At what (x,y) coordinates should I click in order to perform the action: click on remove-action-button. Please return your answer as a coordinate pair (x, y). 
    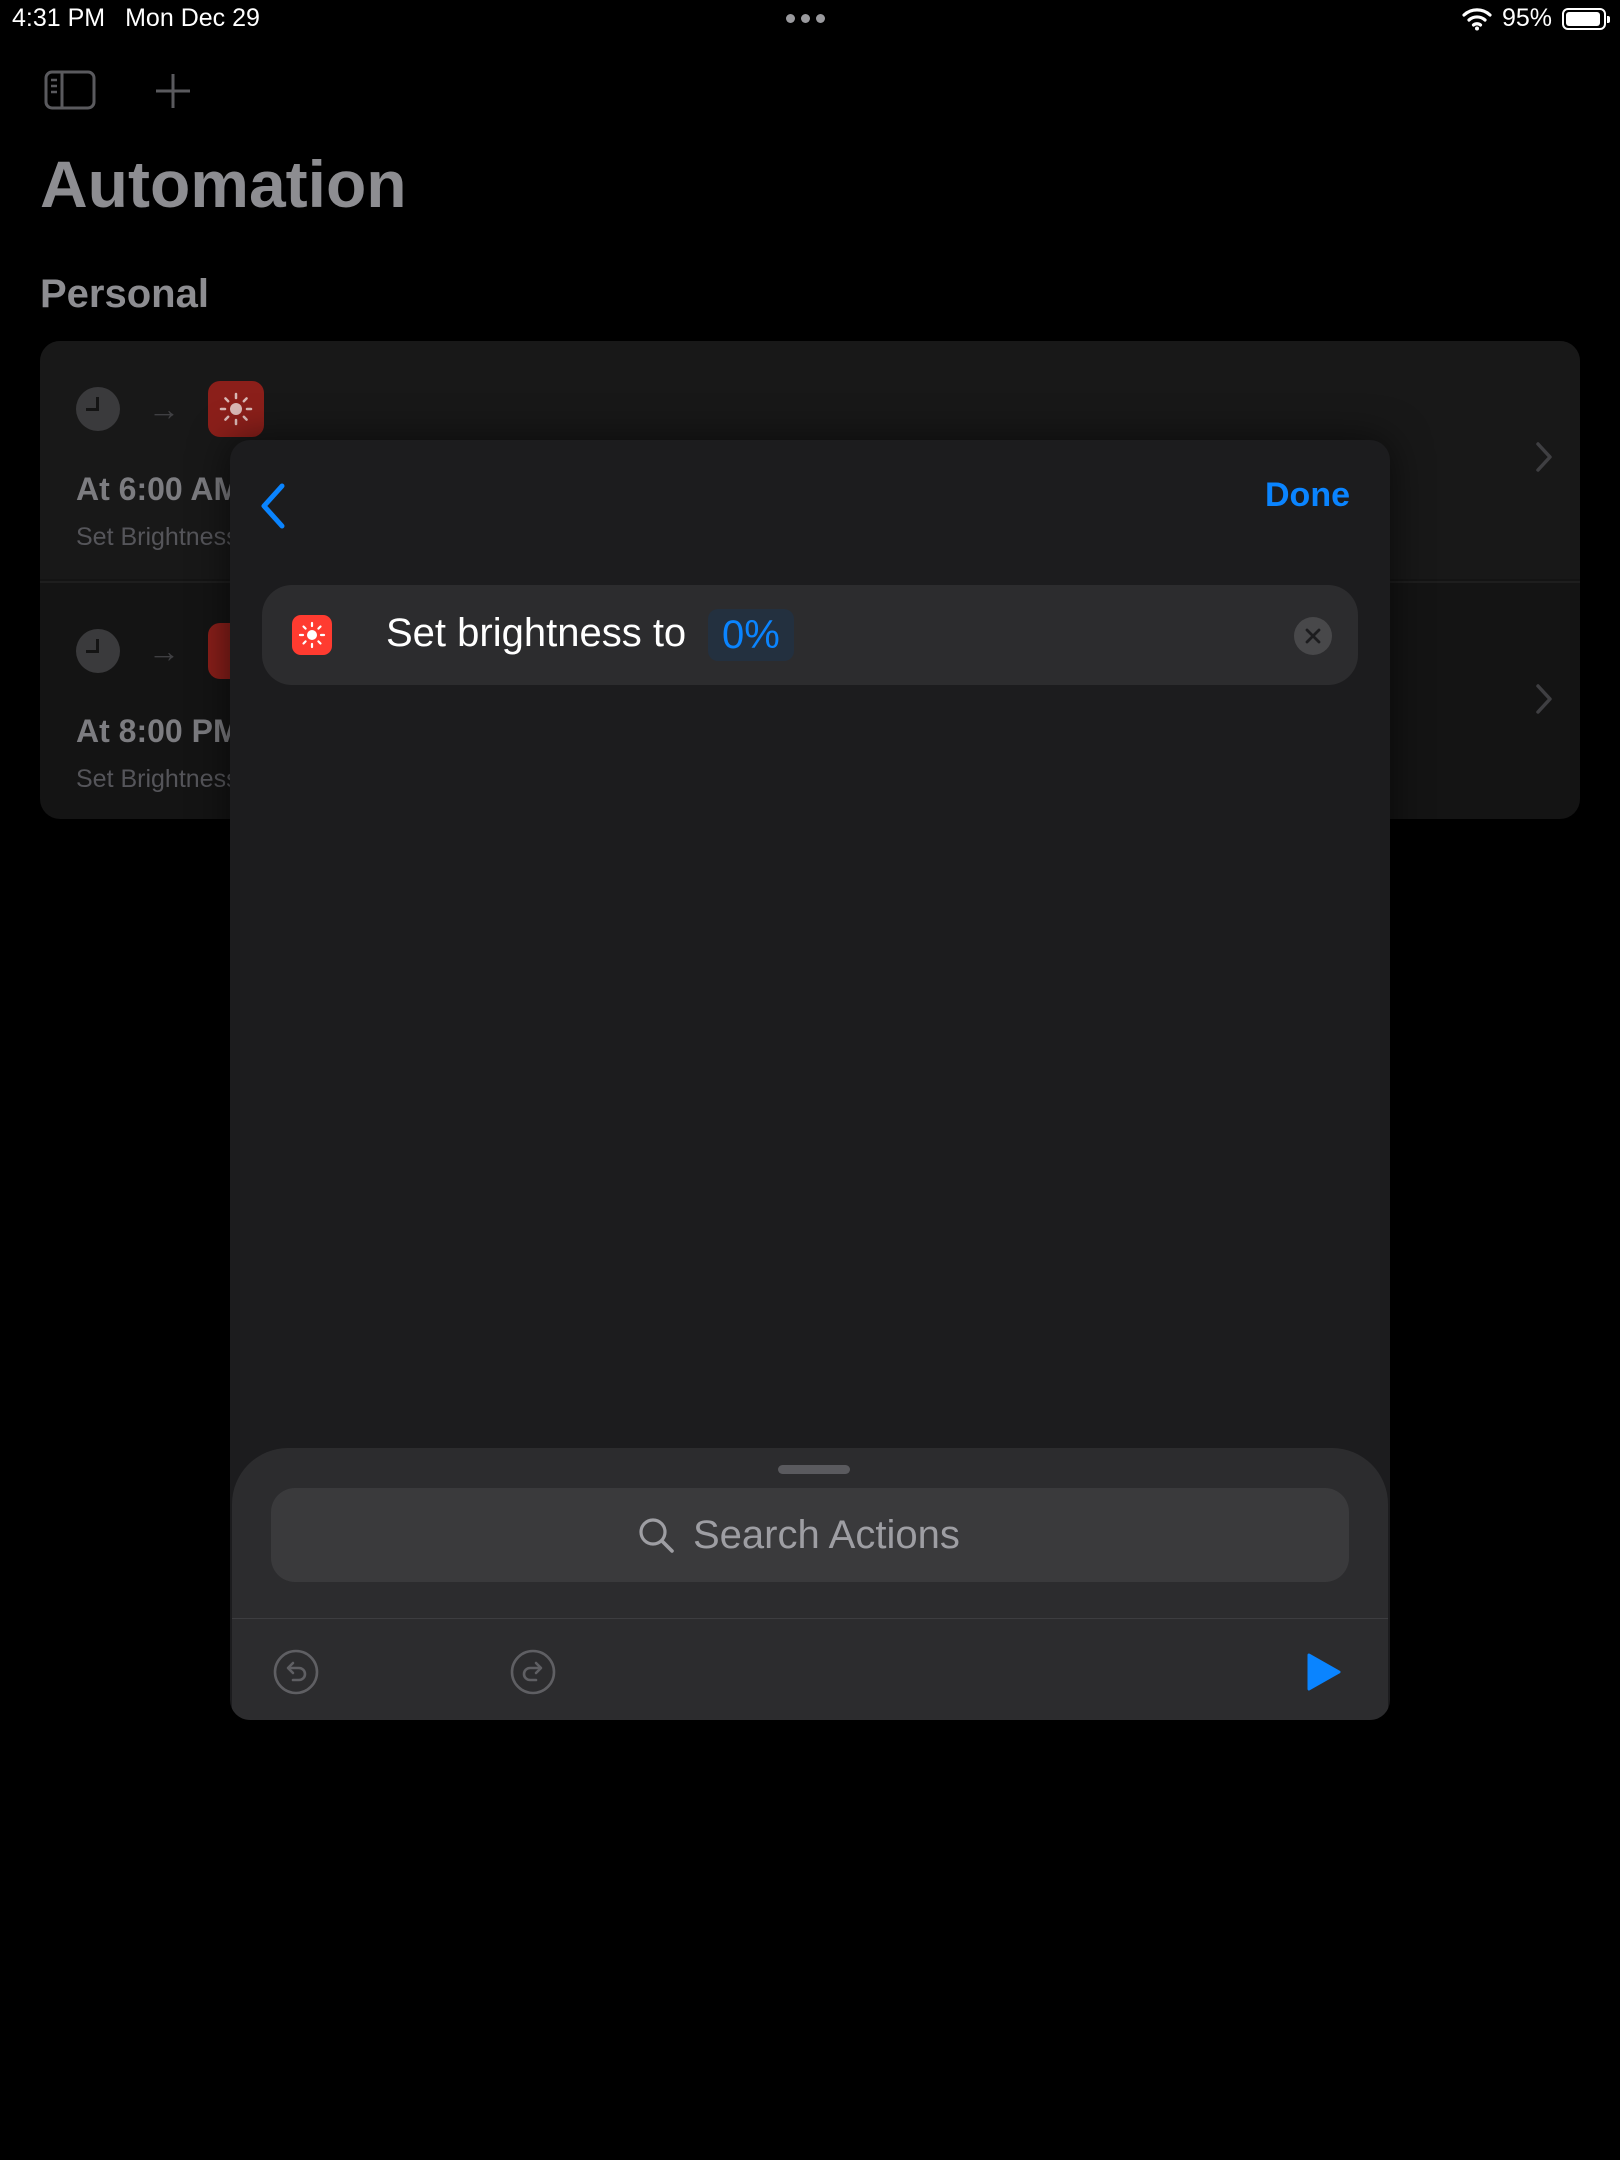
    Looking at the image, I should click on (1313, 636).